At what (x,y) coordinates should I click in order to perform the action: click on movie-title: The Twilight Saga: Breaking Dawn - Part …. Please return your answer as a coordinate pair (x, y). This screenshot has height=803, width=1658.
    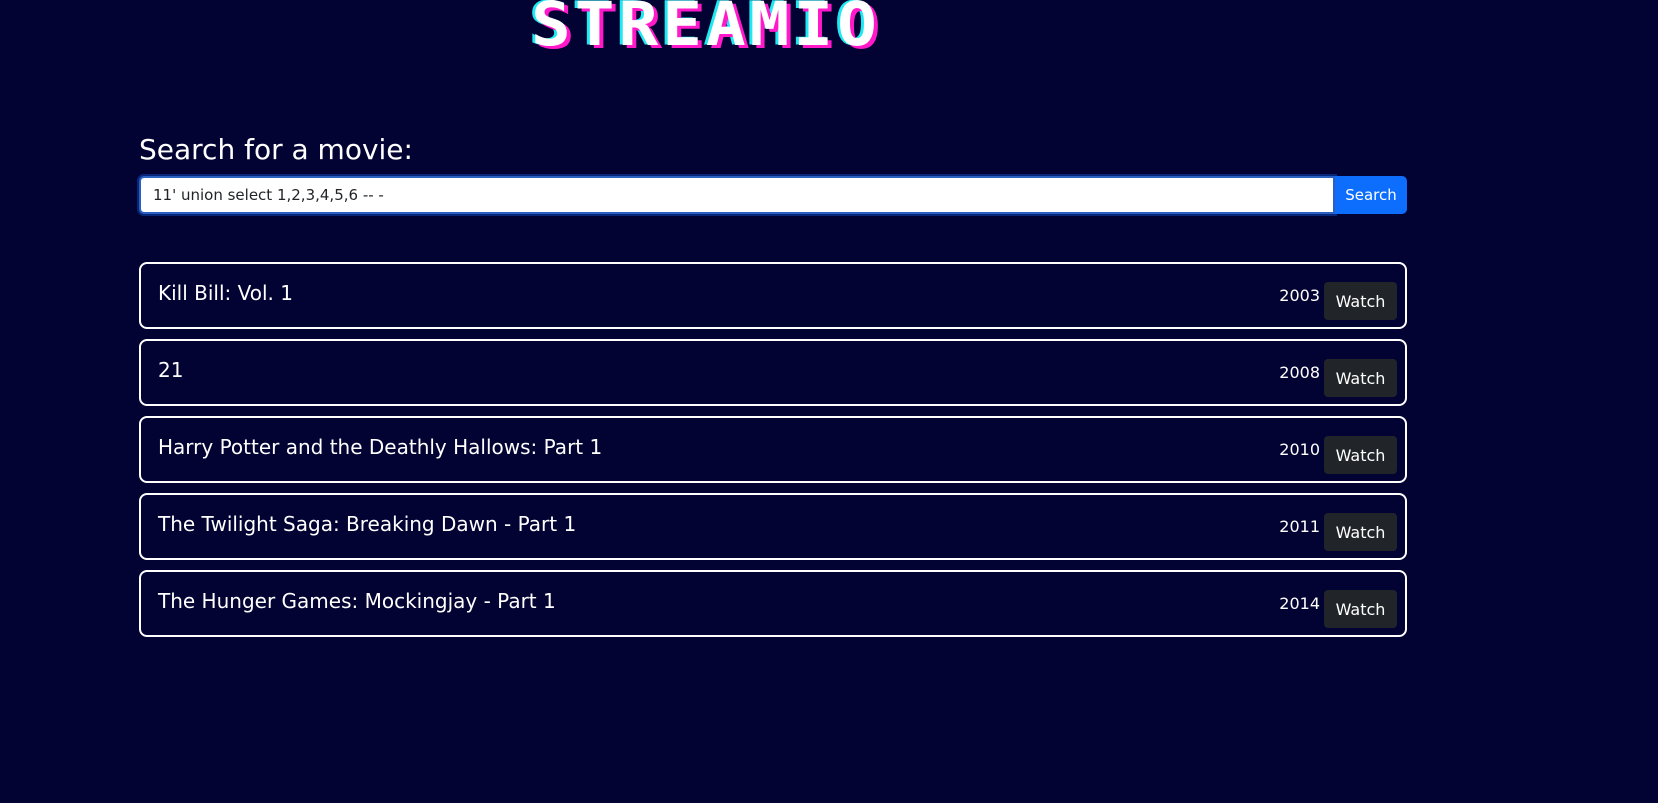
    Looking at the image, I should click on (367, 524).